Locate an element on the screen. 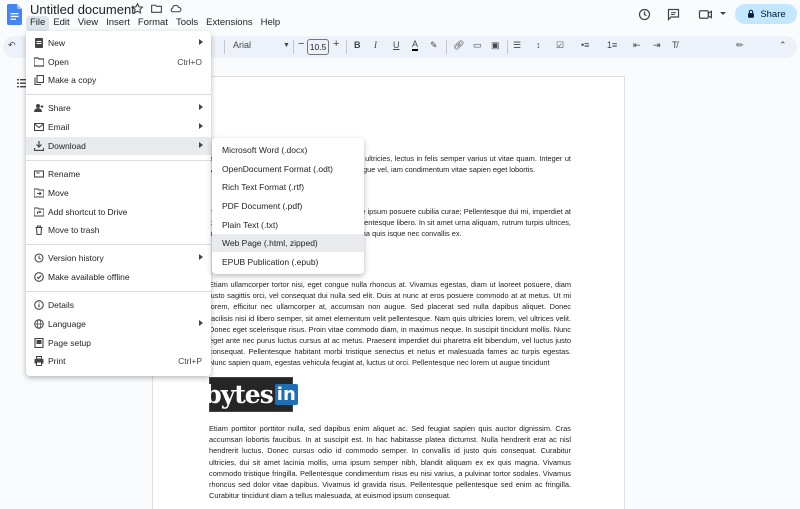 The width and height of the screenshot is (800, 509). menu-item-email: Email is located at coordinates (118, 127).